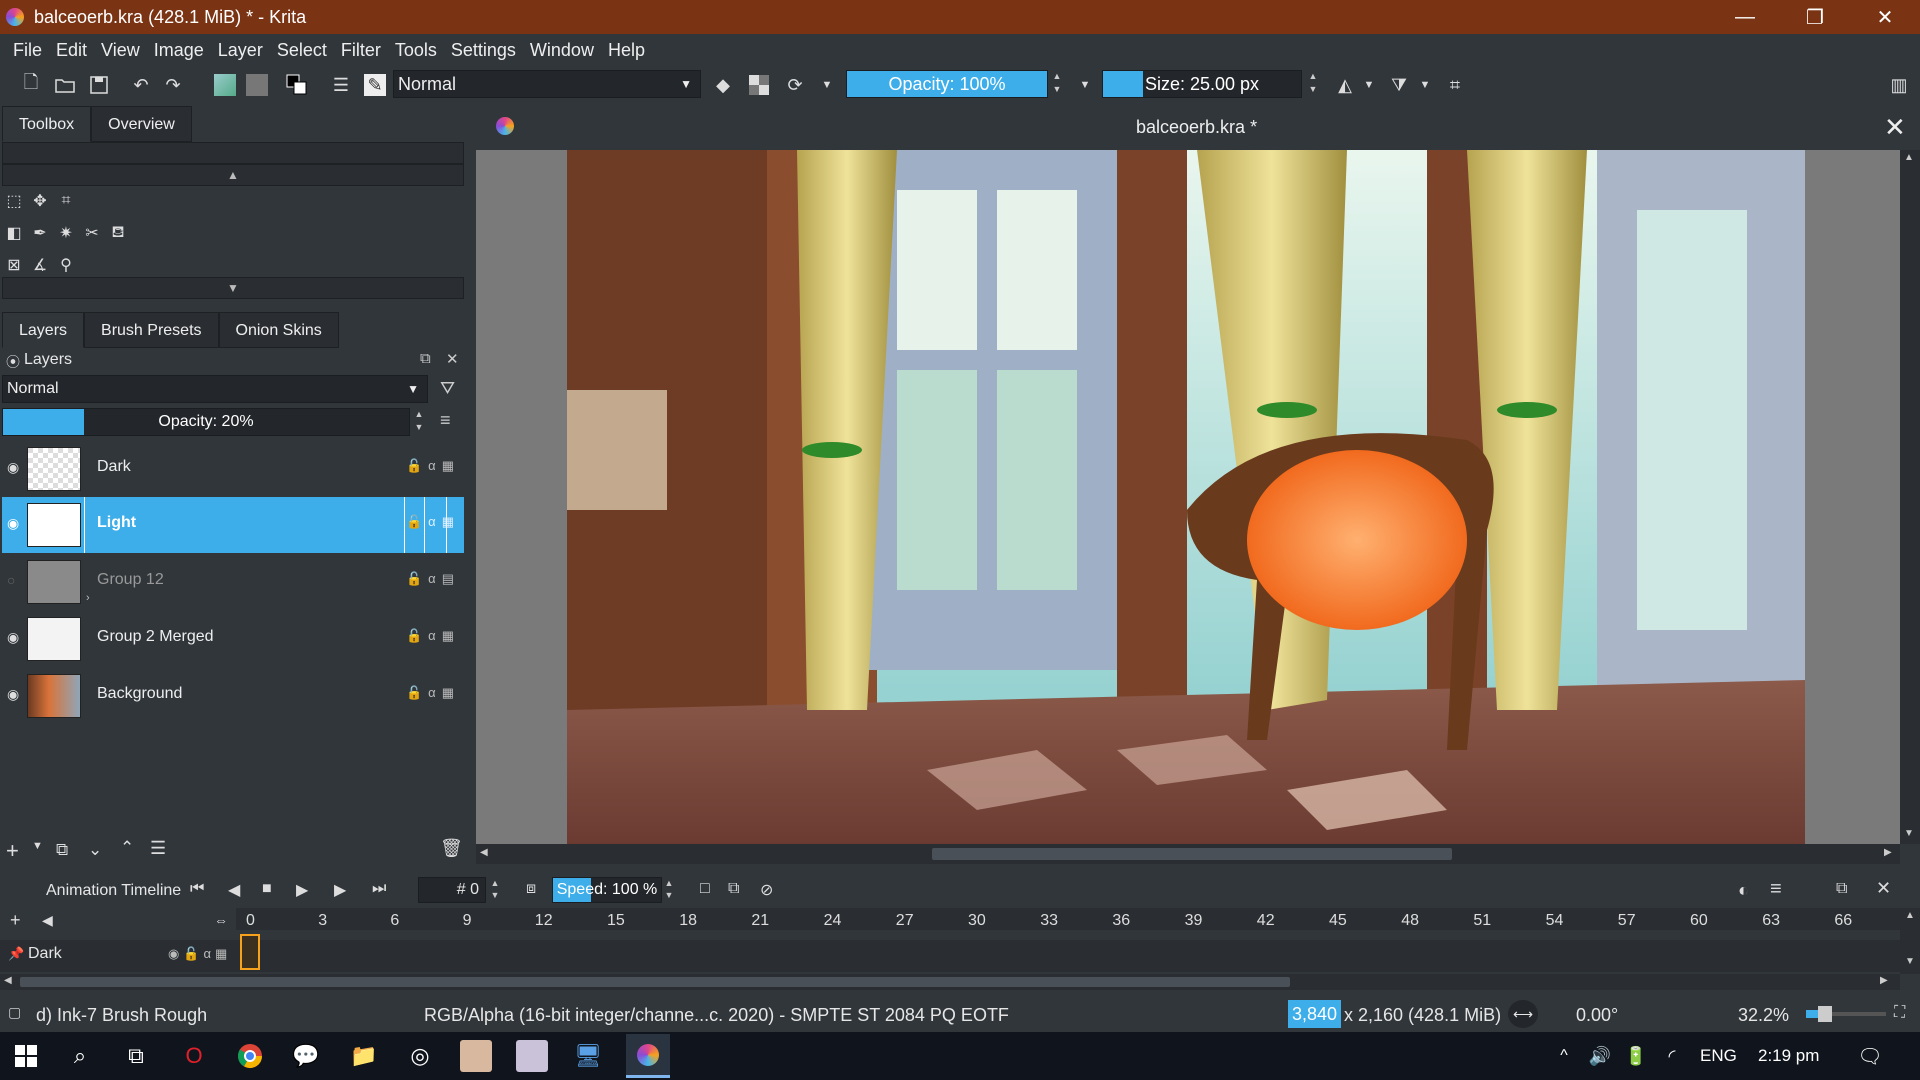 The width and height of the screenshot is (1920, 1080). Describe the element at coordinates (452, 890) in the screenshot. I see `current-frame-field: # 0` at that location.